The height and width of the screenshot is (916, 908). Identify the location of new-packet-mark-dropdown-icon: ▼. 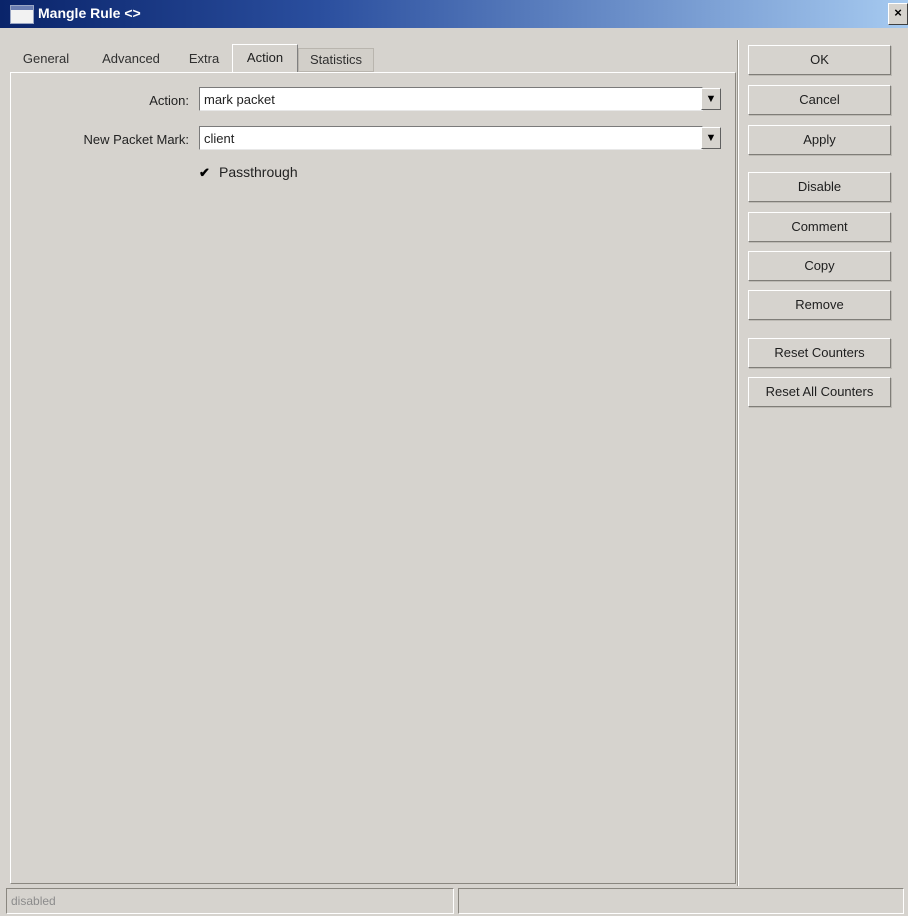
(711, 138).